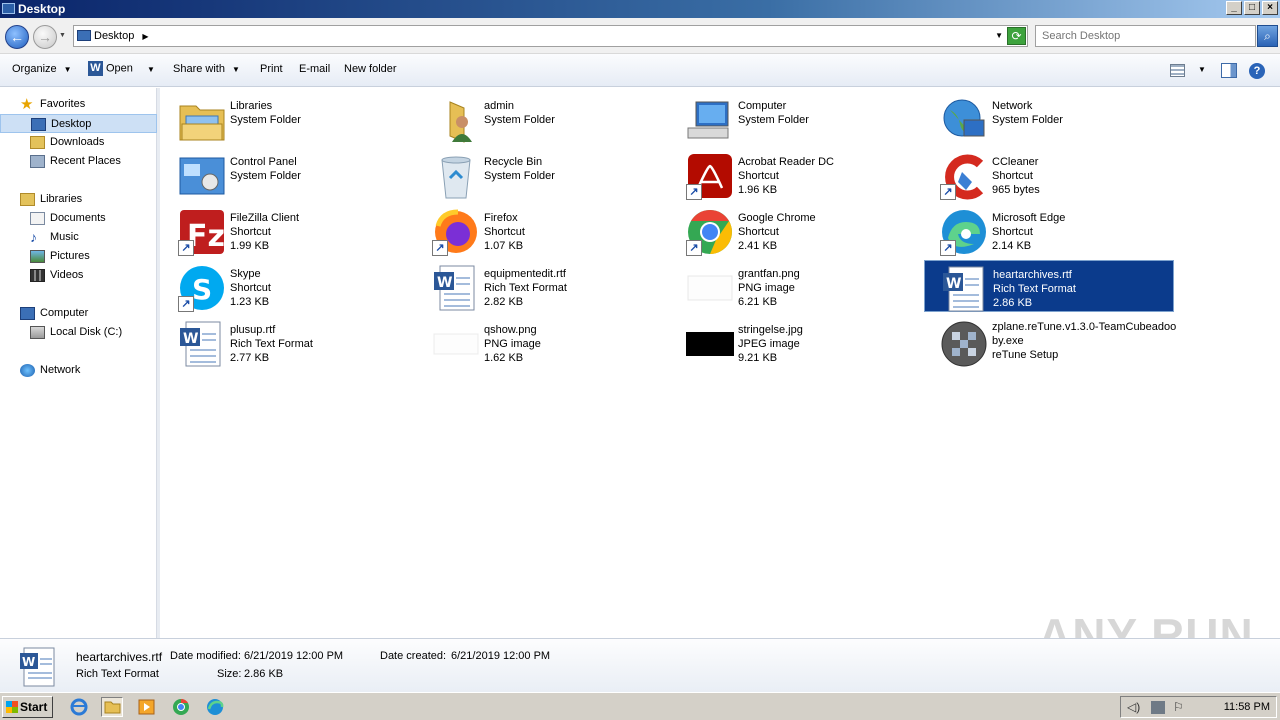 The width and height of the screenshot is (1280, 720). I want to click on svg-text: S, so click(202, 289).